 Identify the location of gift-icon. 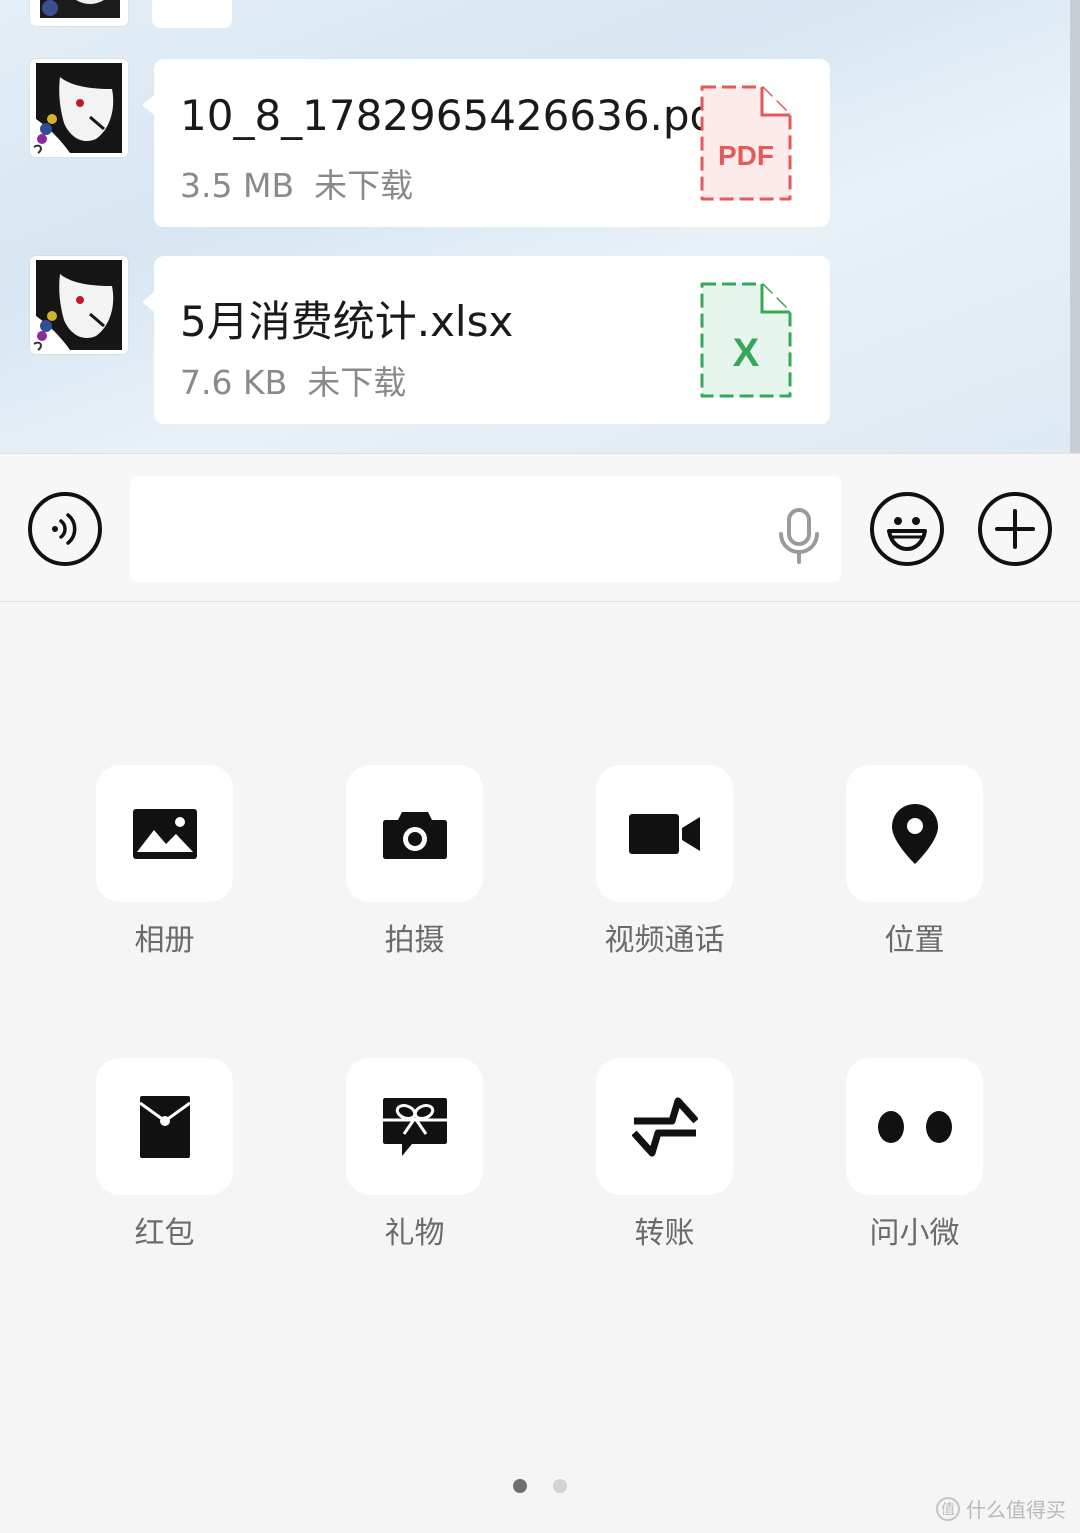
(414, 1126).